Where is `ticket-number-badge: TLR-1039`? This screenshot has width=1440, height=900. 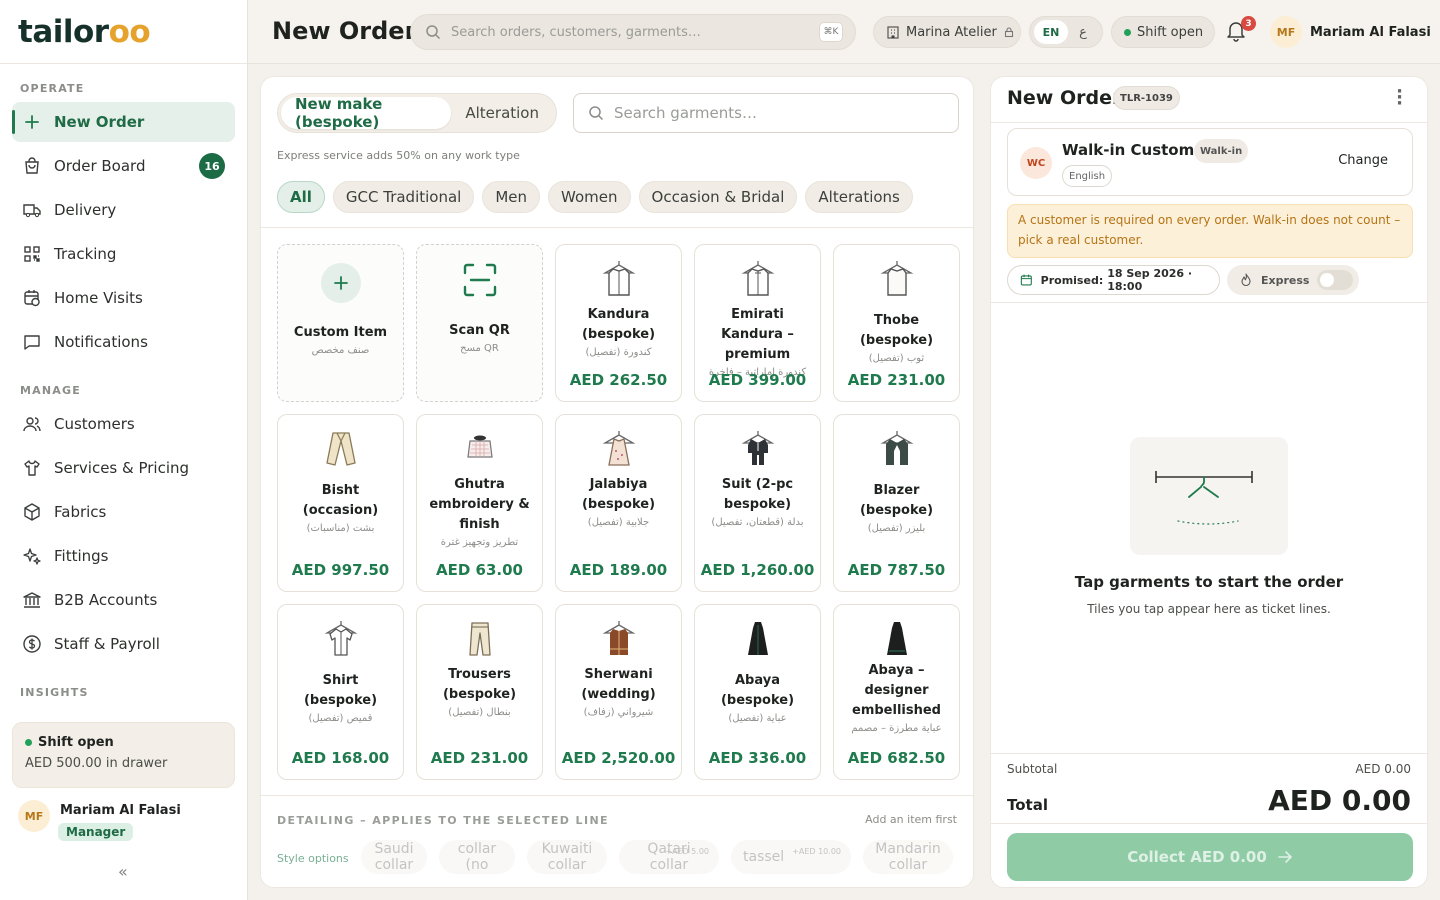
ticket-number-badge: TLR-1039 is located at coordinates (1146, 98).